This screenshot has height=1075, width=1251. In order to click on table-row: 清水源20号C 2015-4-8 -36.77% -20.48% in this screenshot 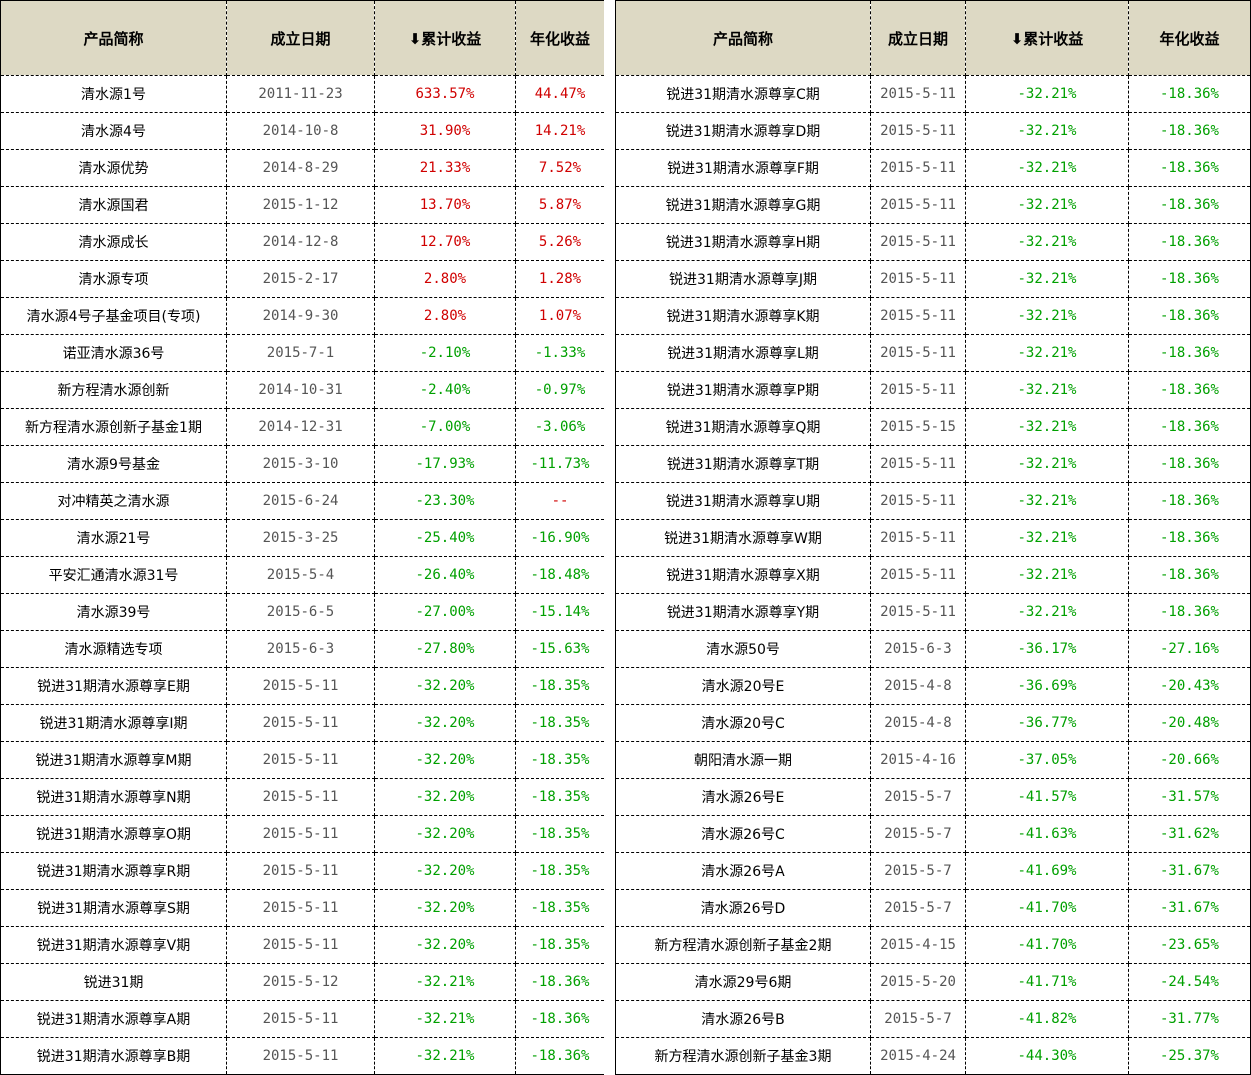, I will do `click(933, 723)`.